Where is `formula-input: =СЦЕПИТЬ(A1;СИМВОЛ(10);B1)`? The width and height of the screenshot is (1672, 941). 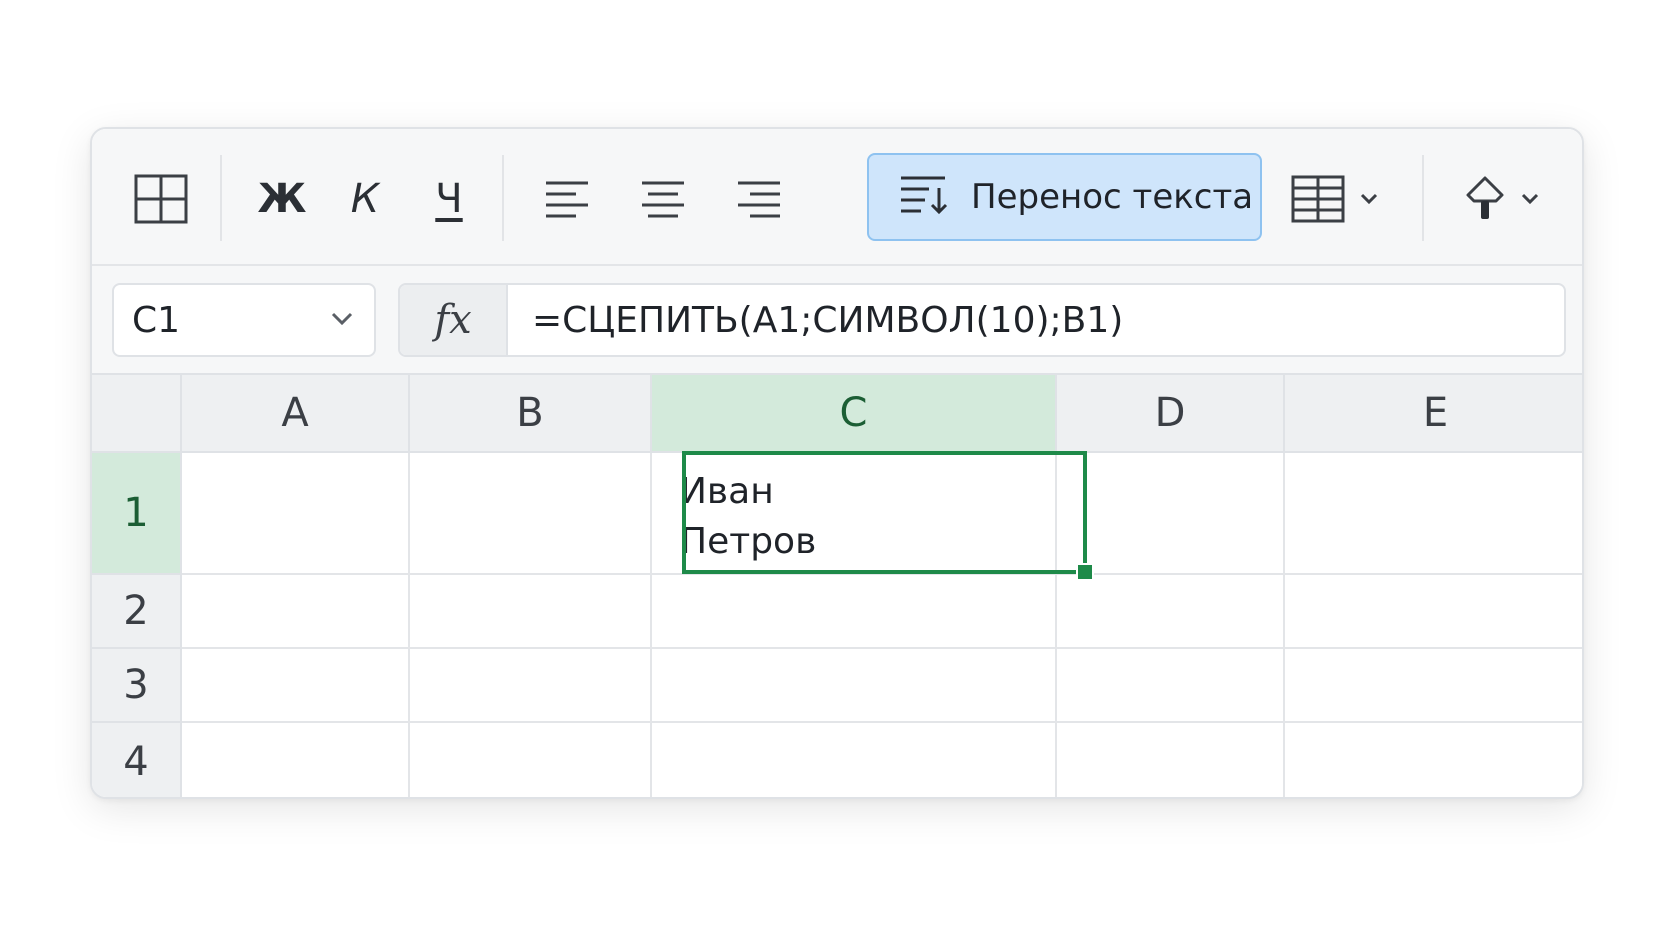 formula-input: =СЦЕПИТЬ(A1;СИМВОЛ(10);B1) is located at coordinates (827, 320).